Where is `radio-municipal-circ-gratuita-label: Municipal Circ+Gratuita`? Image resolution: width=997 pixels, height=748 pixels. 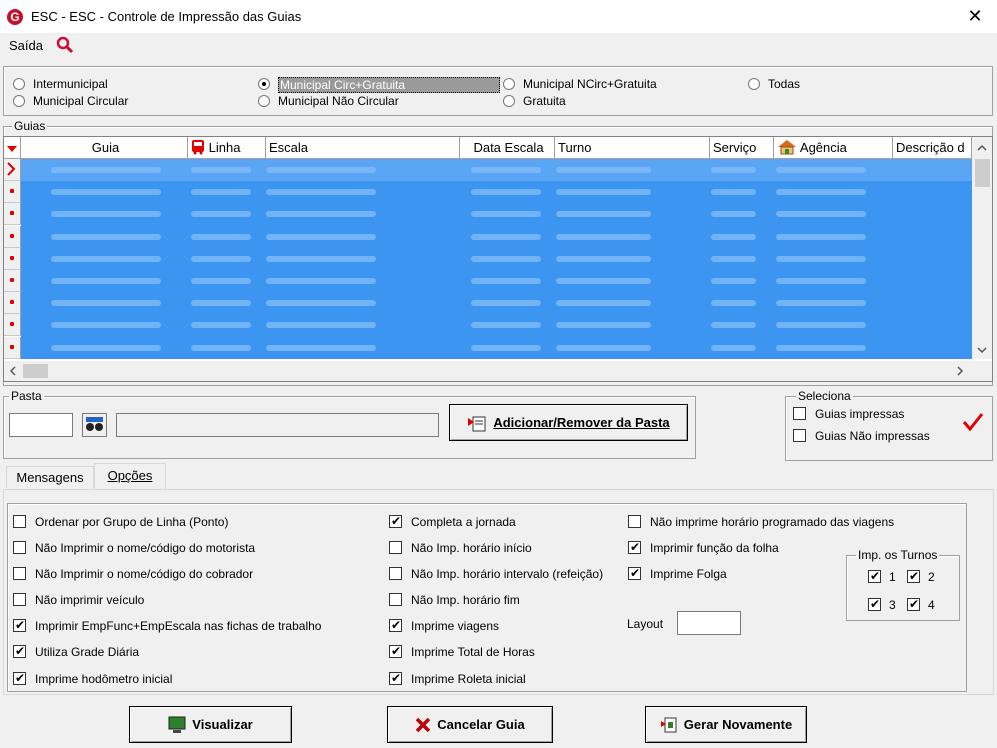
radio-municipal-circ-gratuita-label: Municipal Circ+Gratuita is located at coordinates (389, 85).